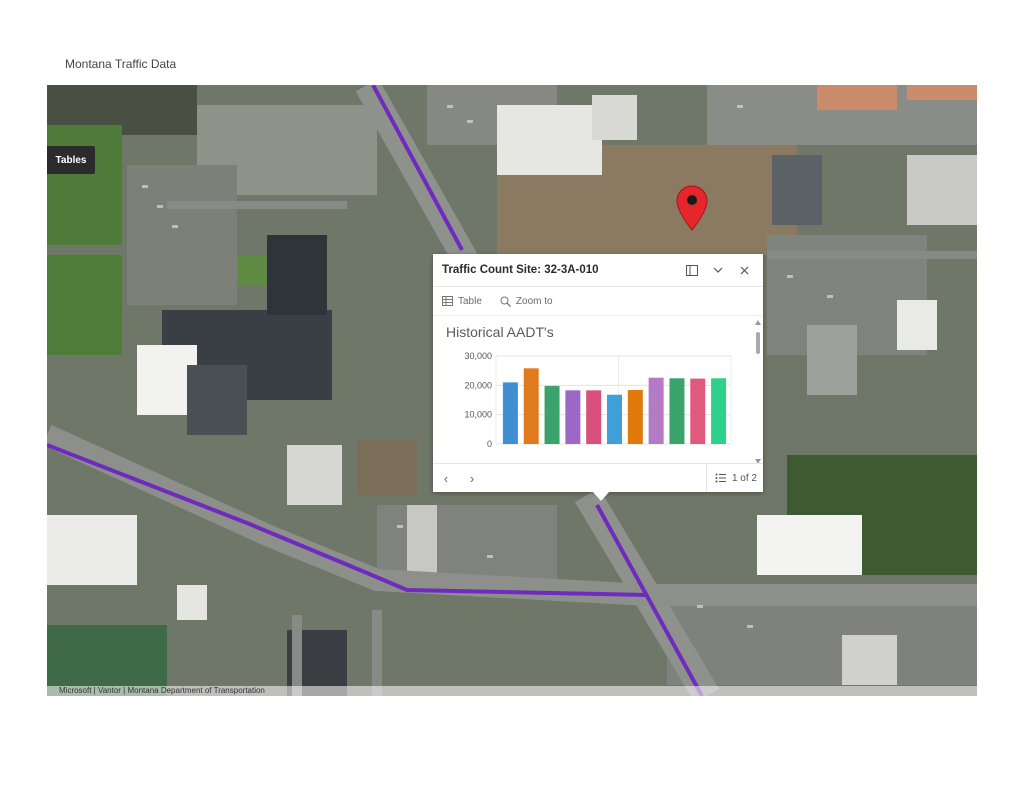 The image size is (1024, 790). What do you see at coordinates (446, 478) in the screenshot?
I see `previous-arrow-icon: ‹` at bounding box center [446, 478].